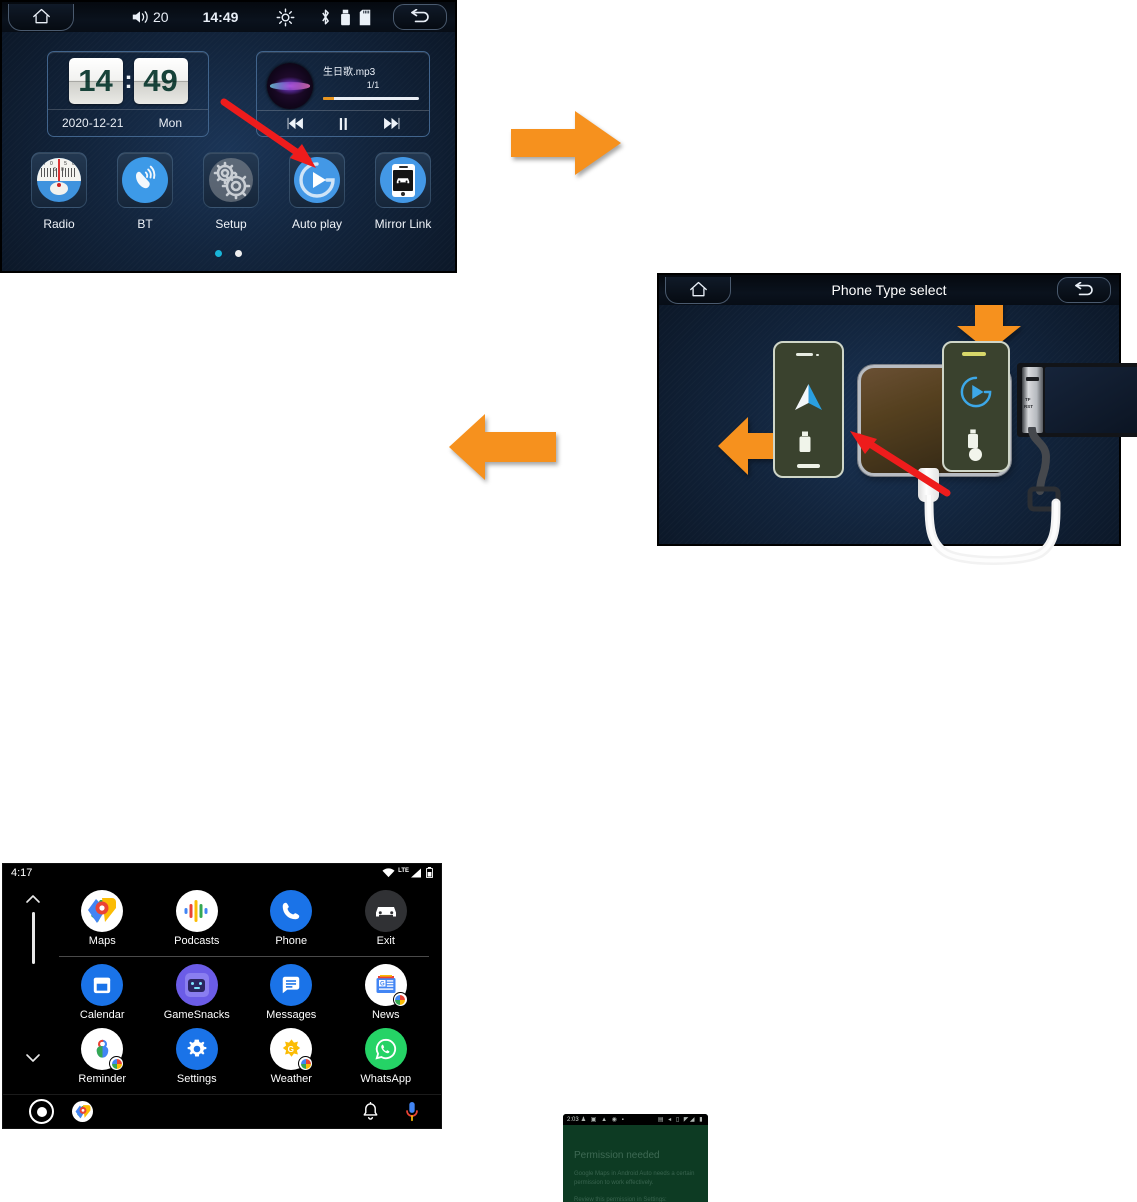 The width and height of the screenshot is (1137, 1202). Describe the element at coordinates (102, 985) in the screenshot. I see `calendar-icon` at that location.